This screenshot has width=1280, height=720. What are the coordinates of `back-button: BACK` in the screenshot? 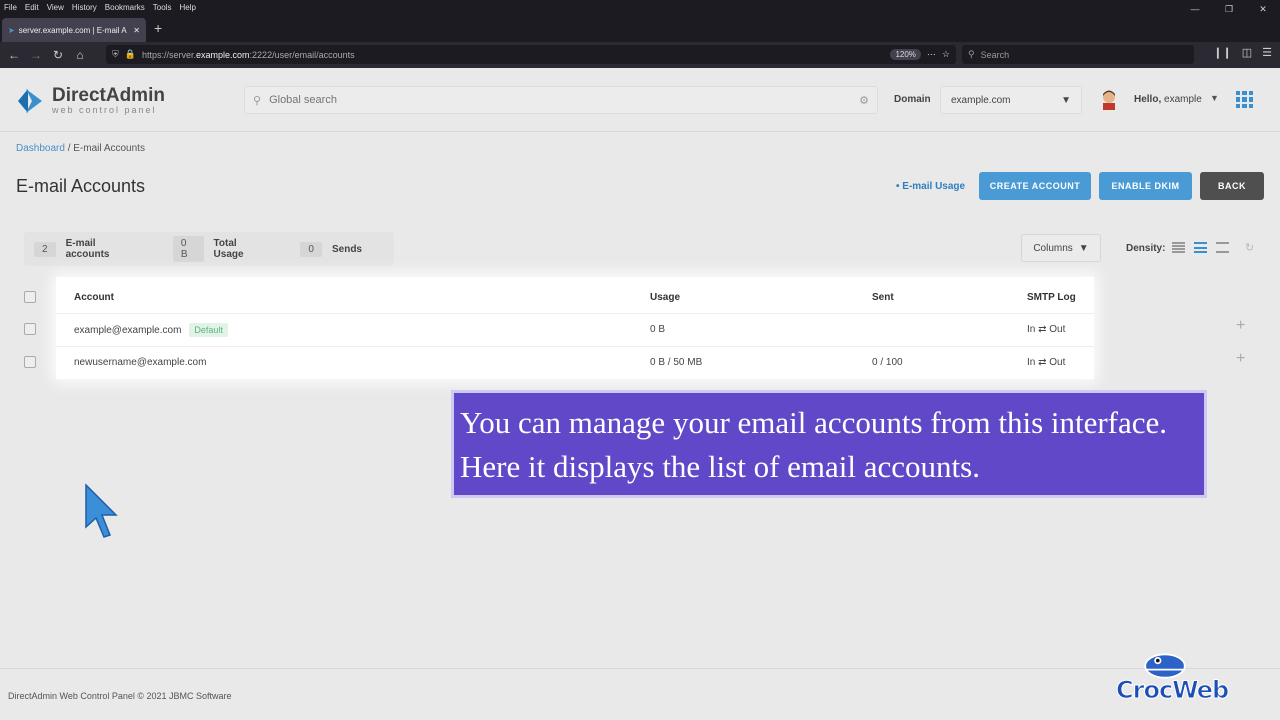 It's located at (1232, 186).